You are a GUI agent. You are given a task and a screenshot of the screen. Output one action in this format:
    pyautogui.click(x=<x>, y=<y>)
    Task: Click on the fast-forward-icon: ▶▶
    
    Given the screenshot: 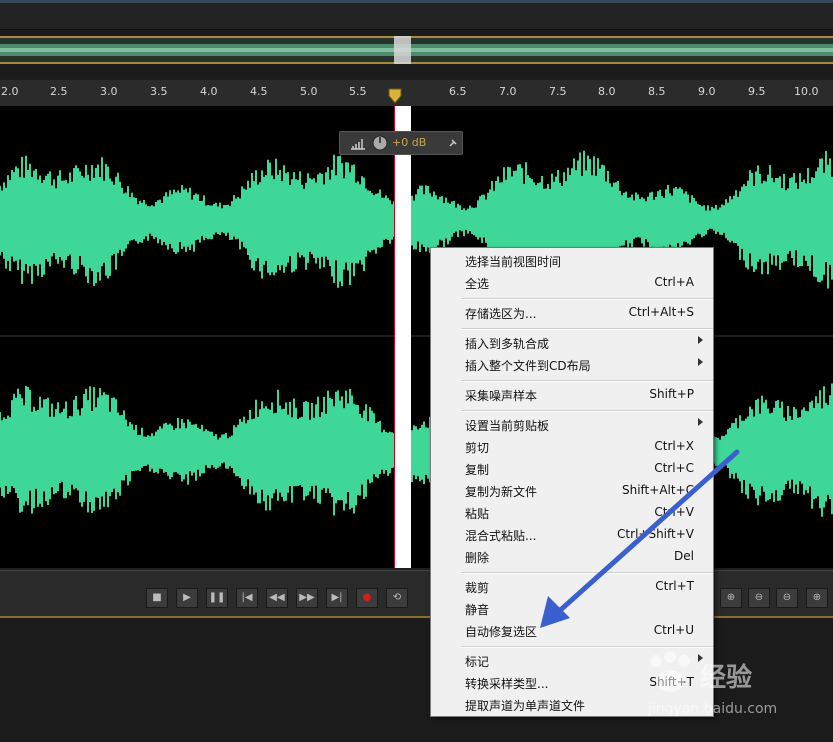 What is the action you would take?
    pyautogui.click(x=307, y=597)
    